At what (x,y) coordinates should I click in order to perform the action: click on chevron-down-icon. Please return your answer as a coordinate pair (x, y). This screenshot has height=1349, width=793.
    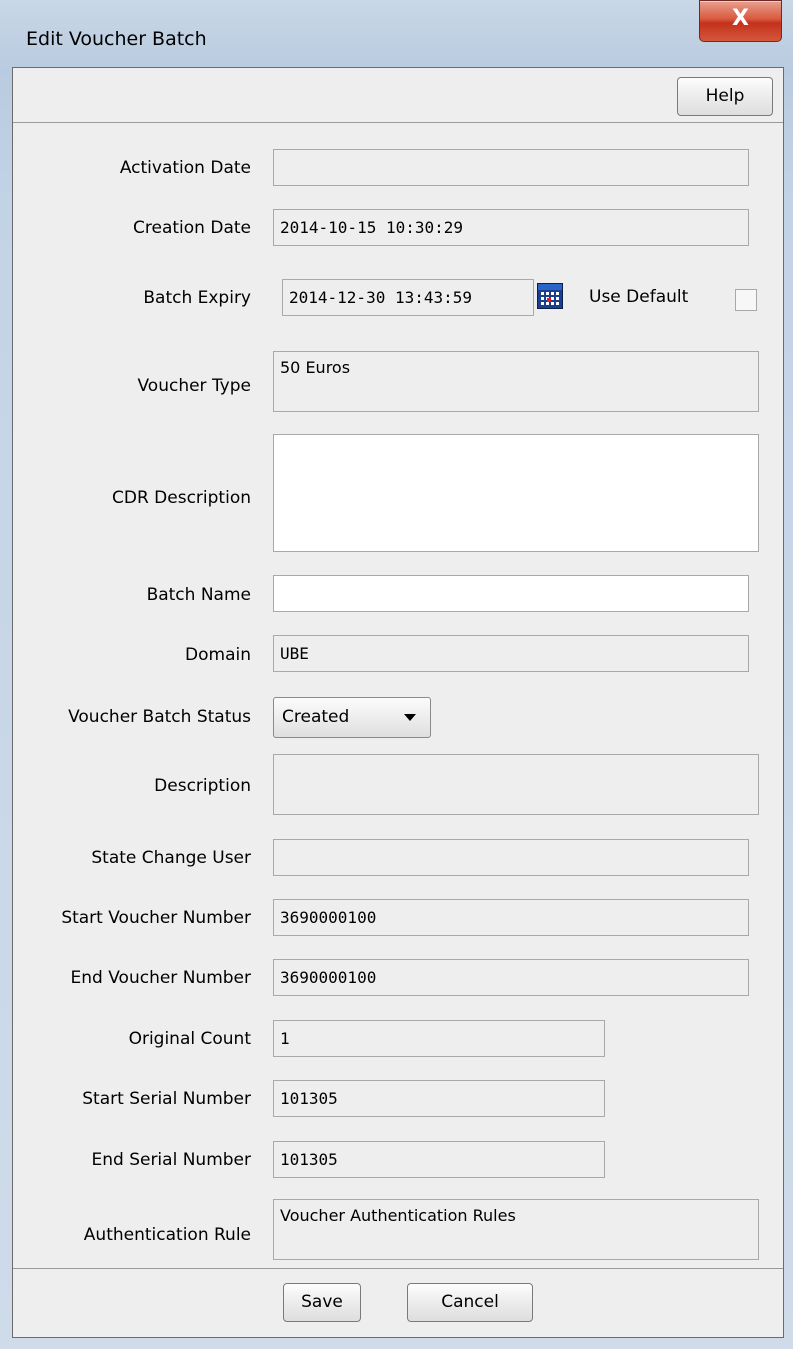
    Looking at the image, I should click on (410, 717).